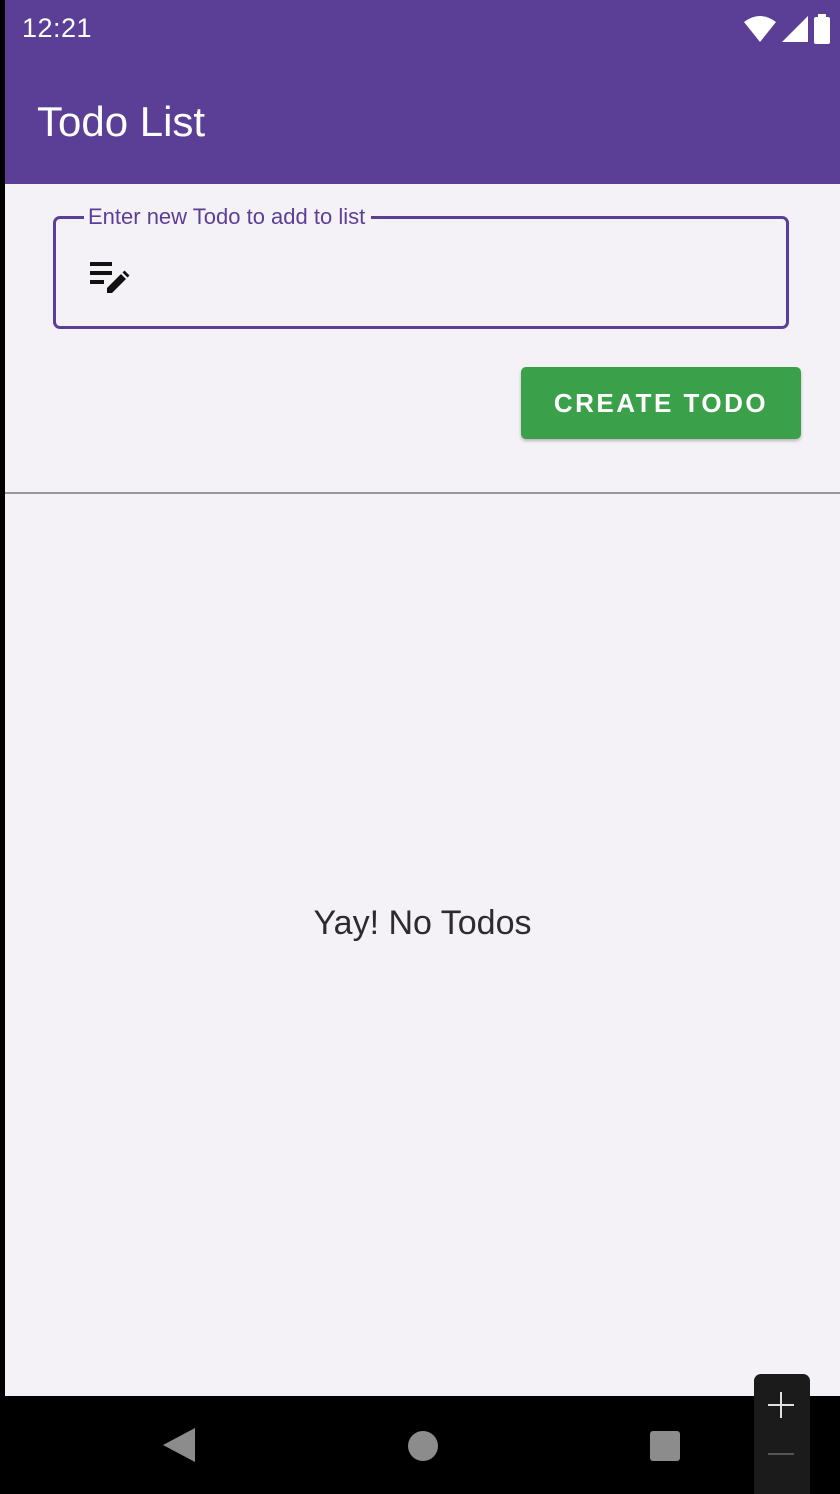 This screenshot has width=840, height=1494. I want to click on signal-icon, so click(795, 29).